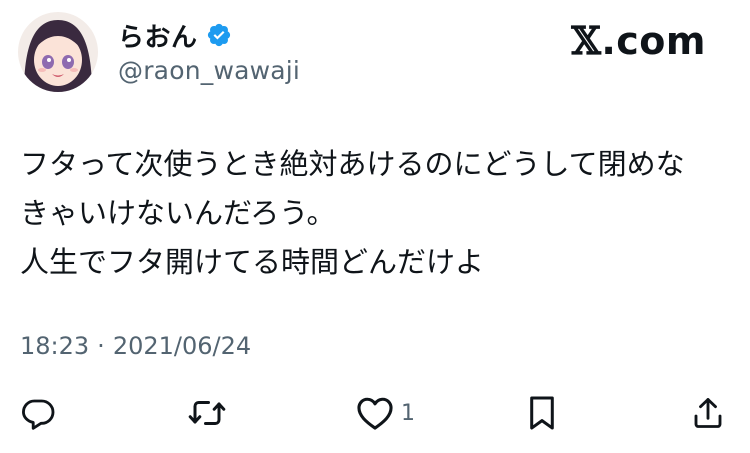 The image size is (750, 453). I want to click on share-button, so click(708, 413).